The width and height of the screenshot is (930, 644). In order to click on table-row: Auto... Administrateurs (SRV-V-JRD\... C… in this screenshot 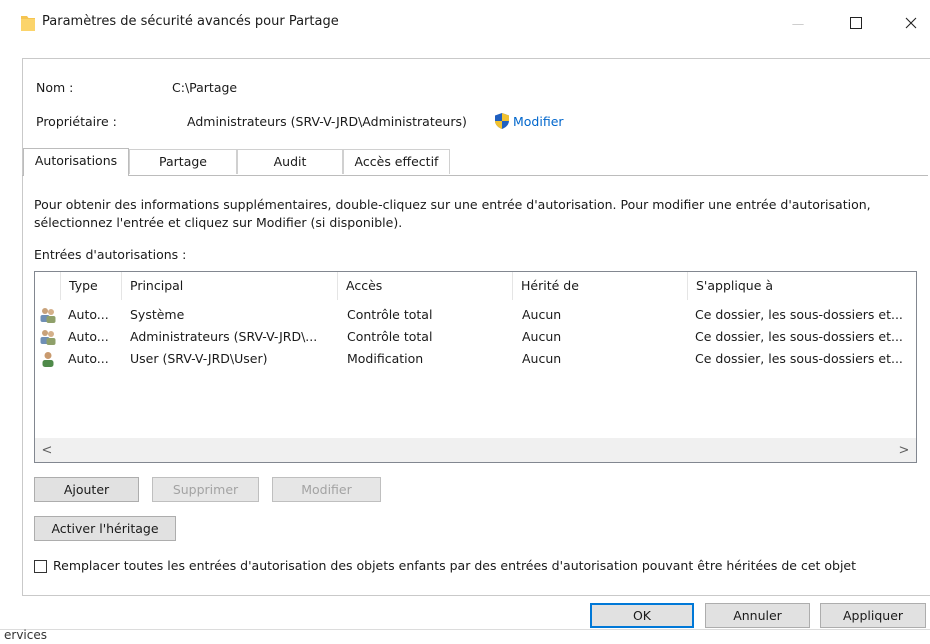, I will do `click(475, 337)`.